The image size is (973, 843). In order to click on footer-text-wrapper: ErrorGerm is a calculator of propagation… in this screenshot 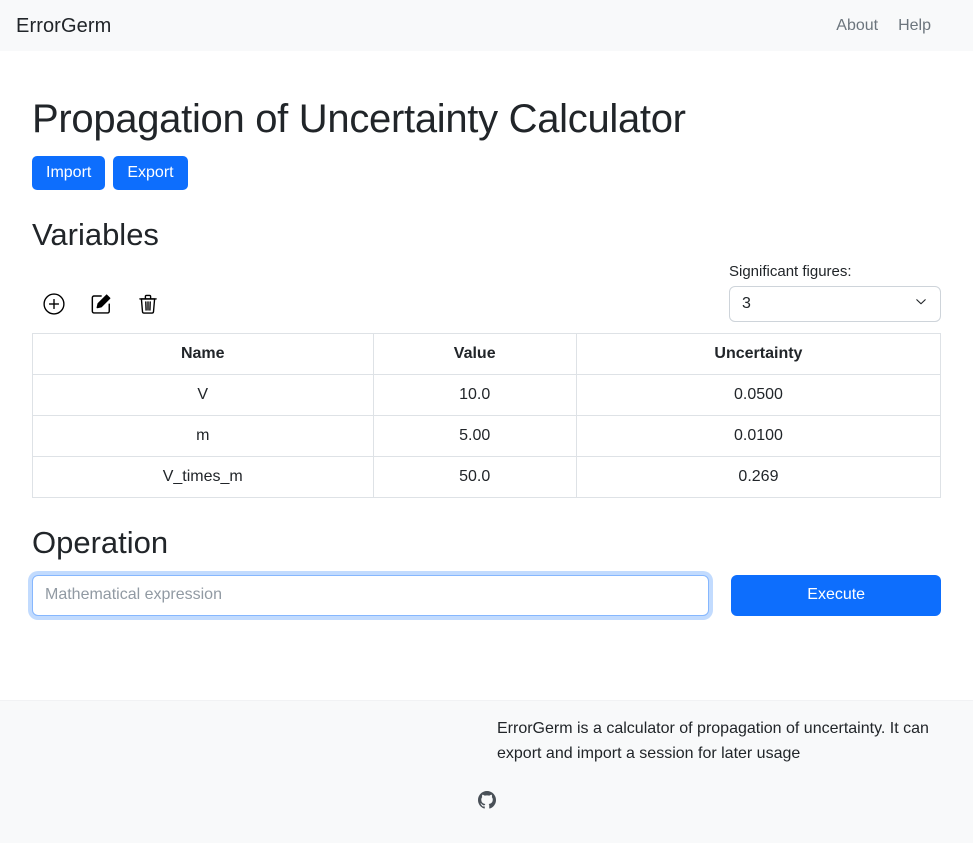, I will do `click(486, 734)`.